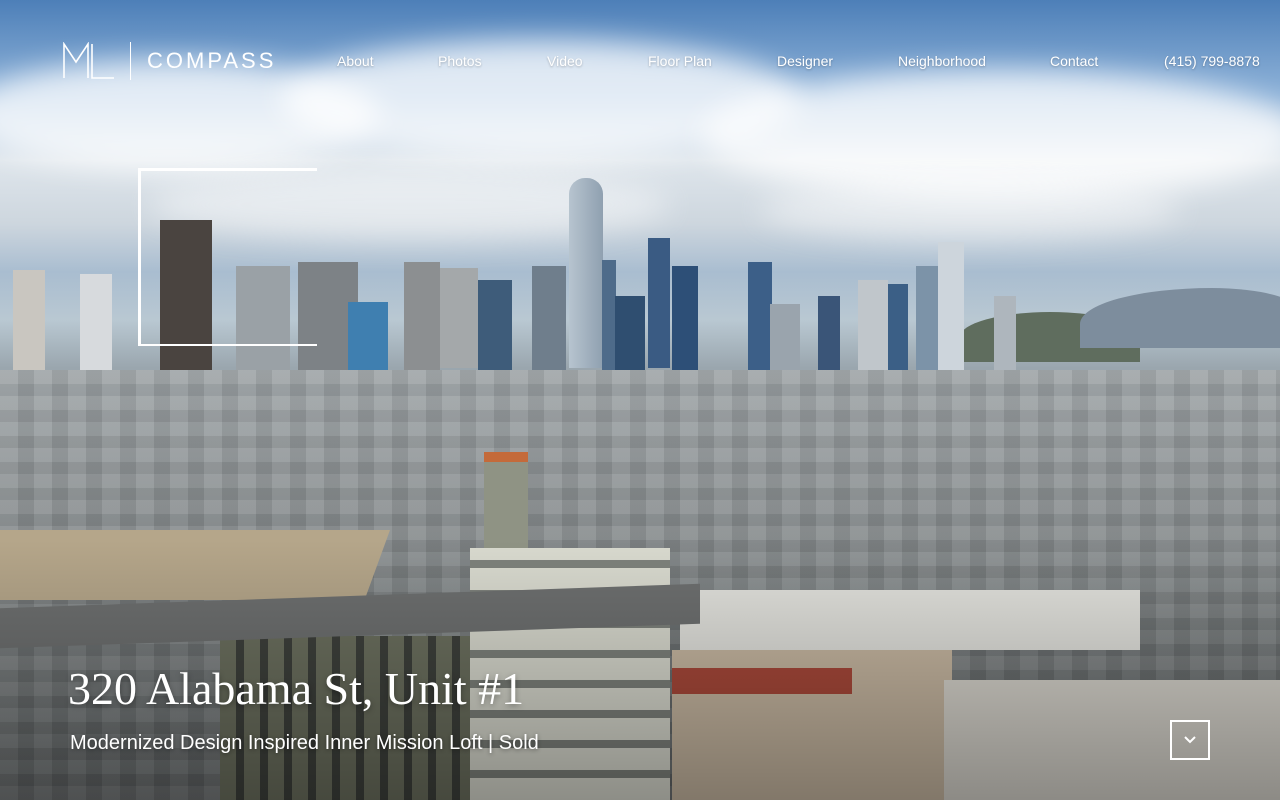 This screenshot has width=1280, height=800. I want to click on cloud, so click(970, 210).